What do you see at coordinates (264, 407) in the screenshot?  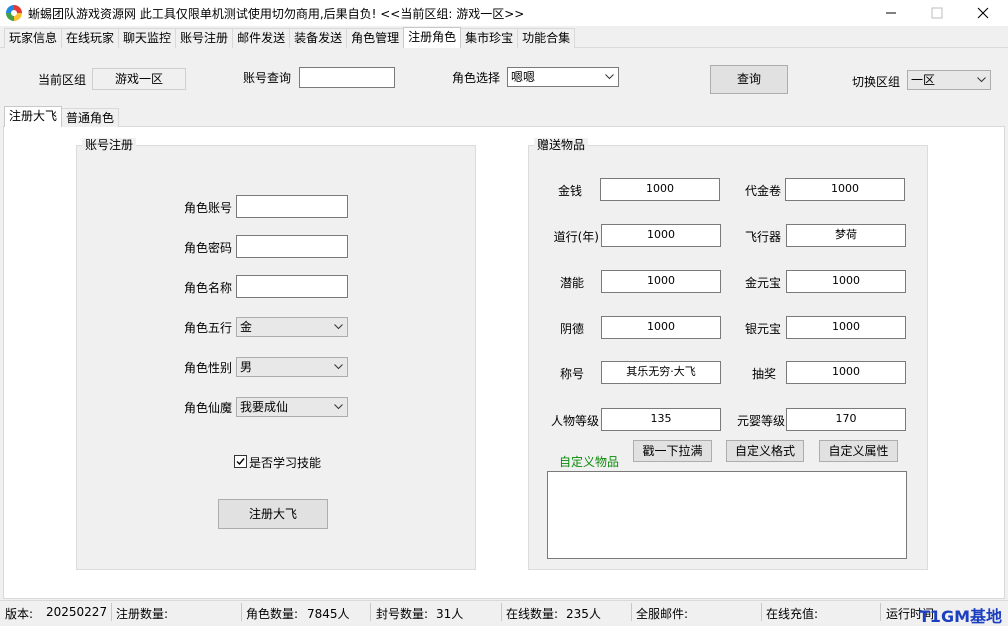 I see `role-path-value: 我要成仙` at bounding box center [264, 407].